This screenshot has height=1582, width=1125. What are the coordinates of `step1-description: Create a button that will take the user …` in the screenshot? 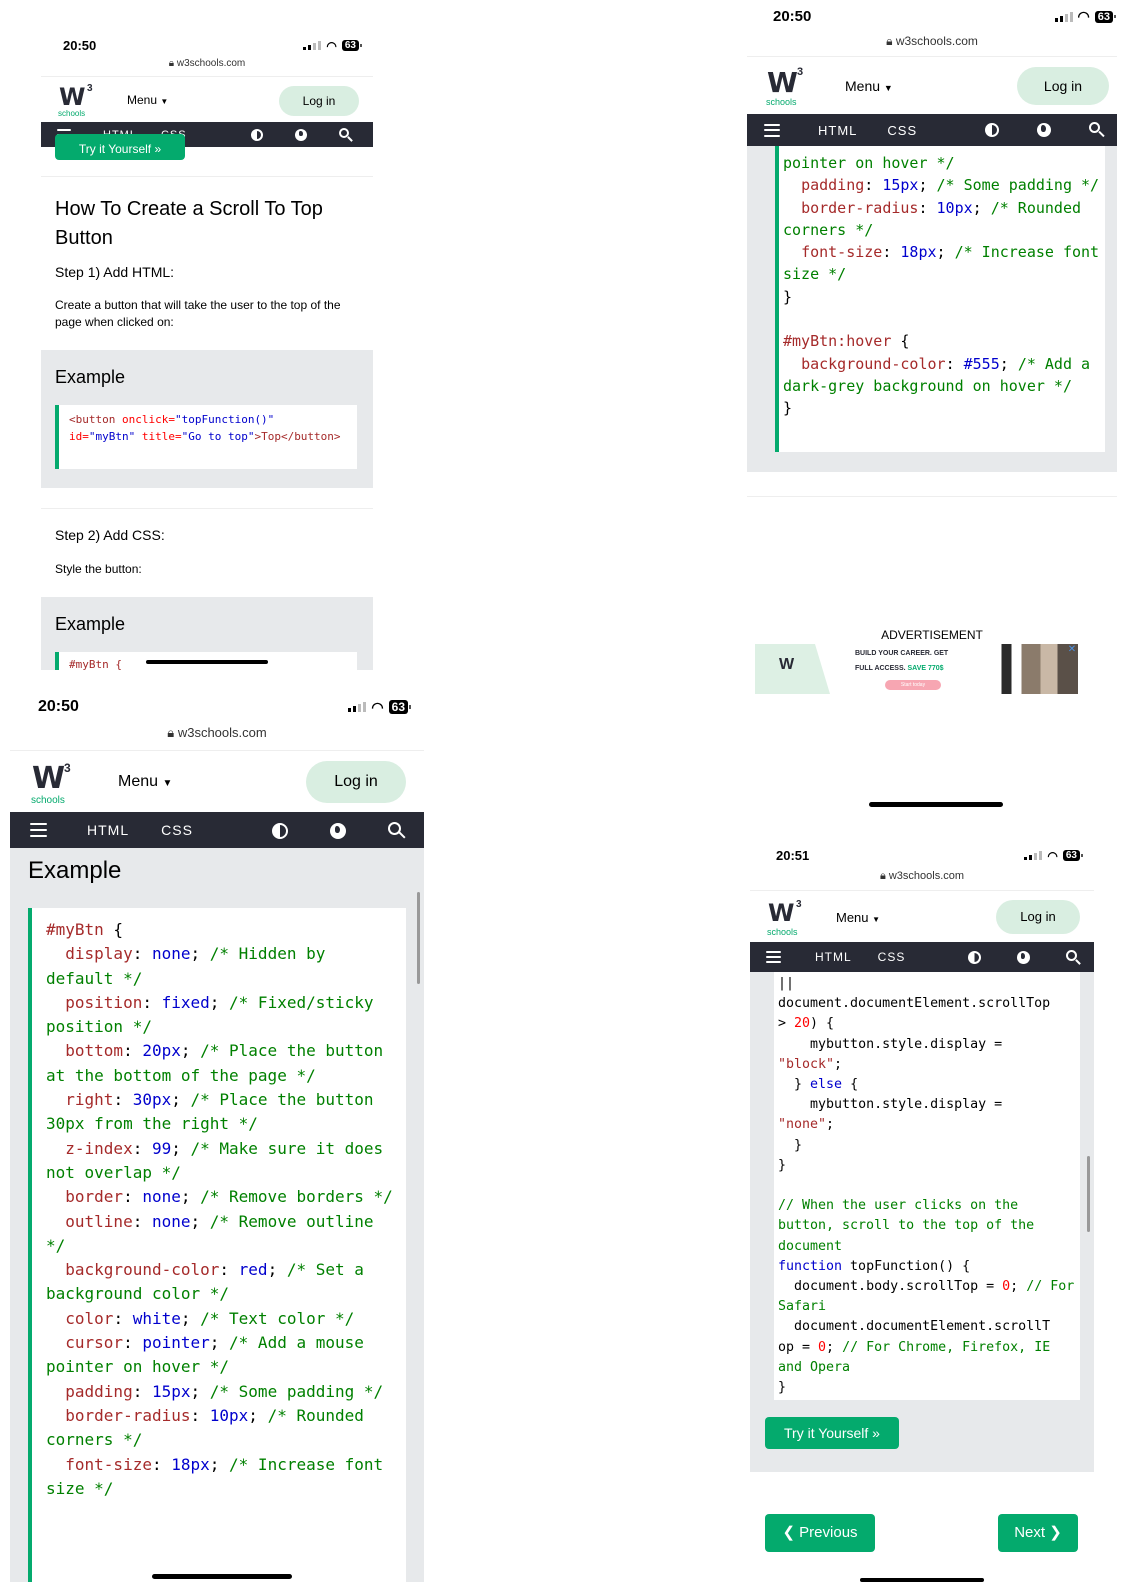 It's located at (198, 313).